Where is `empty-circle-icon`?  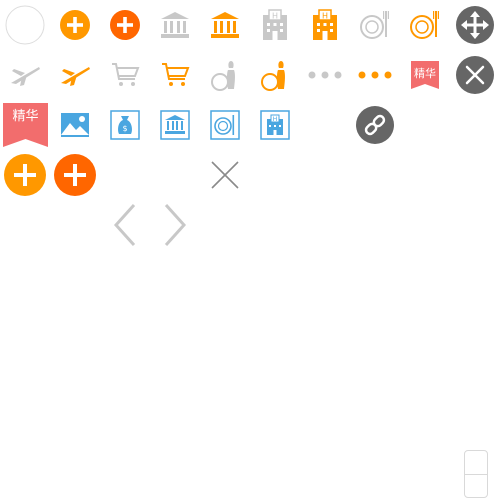 empty-circle-icon is located at coordinates (25, 25).